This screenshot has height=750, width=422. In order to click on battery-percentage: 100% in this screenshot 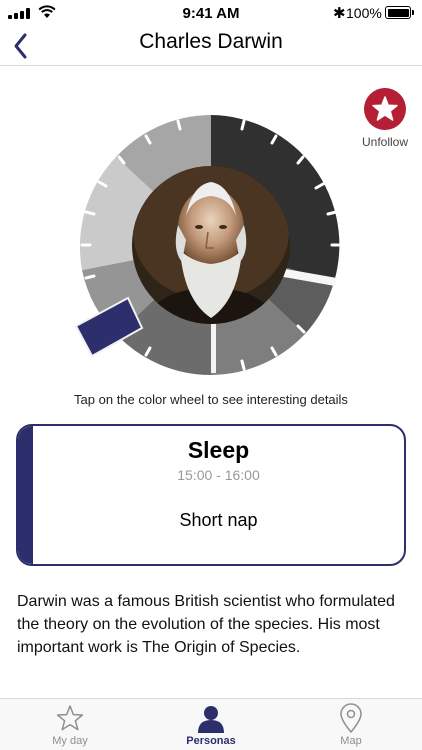, I will do `click(364, 13)`.